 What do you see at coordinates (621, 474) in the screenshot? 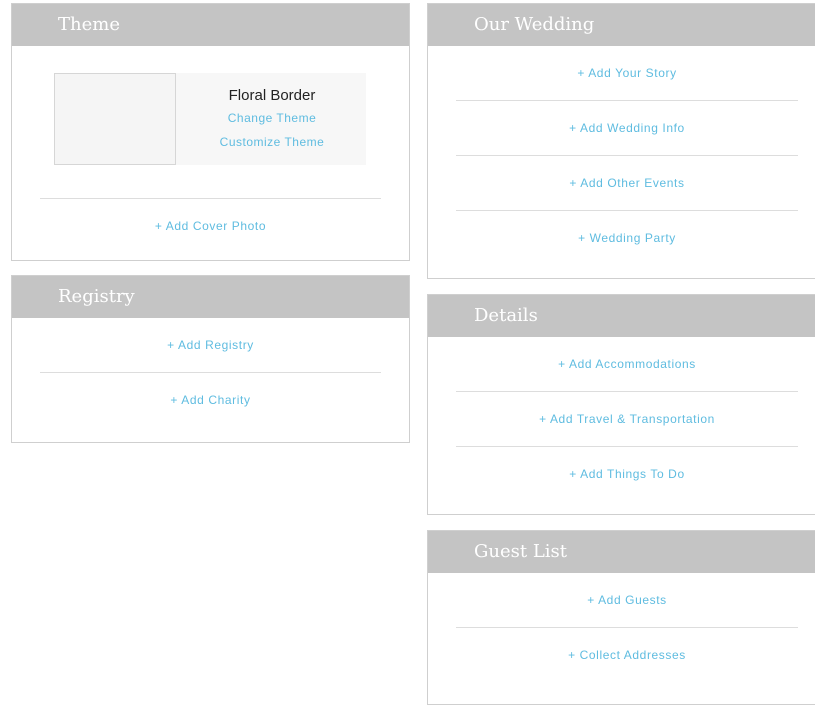
I see `add-things-to-do-link: + Add Things To Do` at bounding box center [621, 474].